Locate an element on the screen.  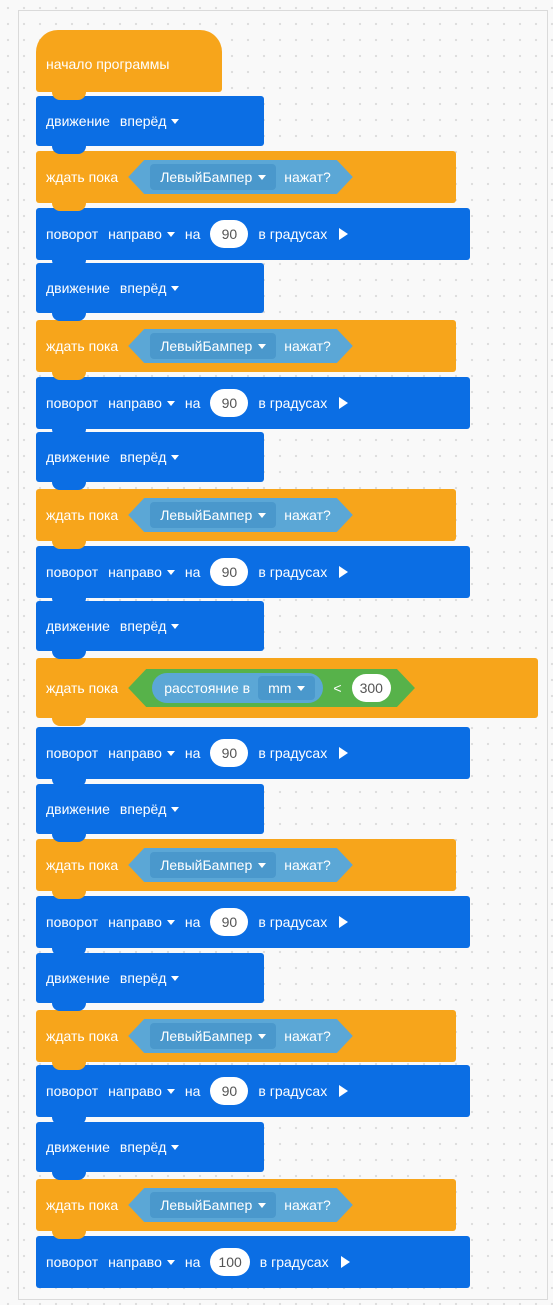
turn-block: поворот направо на 100 в градусах is located at coordinates (253, 1262).